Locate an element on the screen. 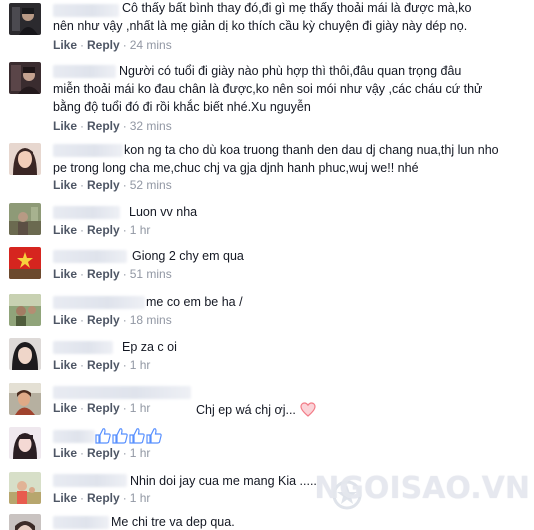  comment-timestamp: 18 mins is located at coordinates (151, 320).